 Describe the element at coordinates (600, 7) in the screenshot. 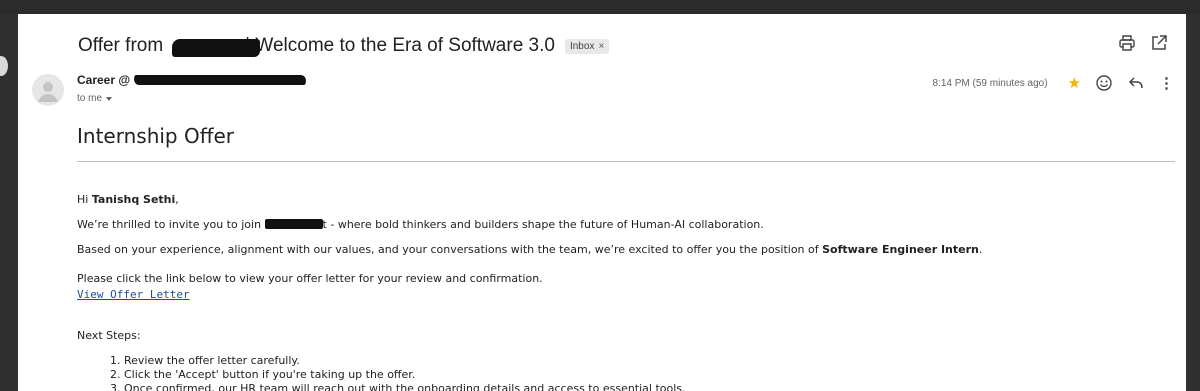

I see `window-top-bar` at that location.